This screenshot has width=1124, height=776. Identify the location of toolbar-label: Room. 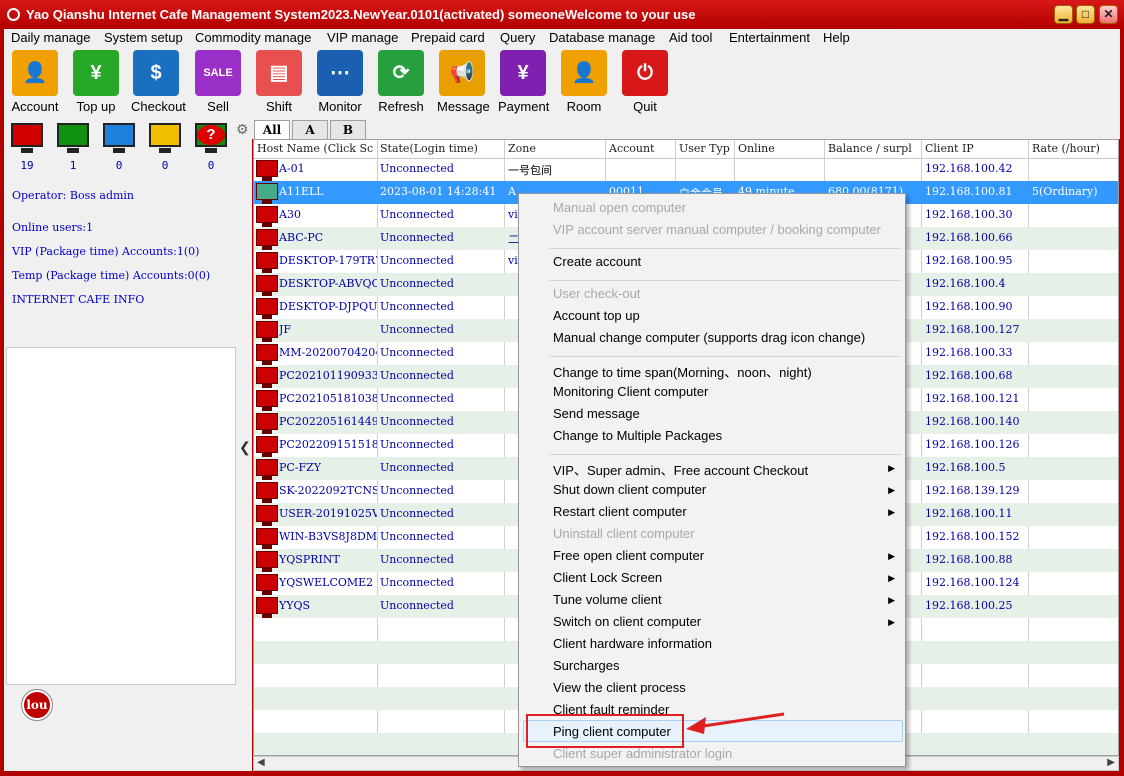
(584, 106).